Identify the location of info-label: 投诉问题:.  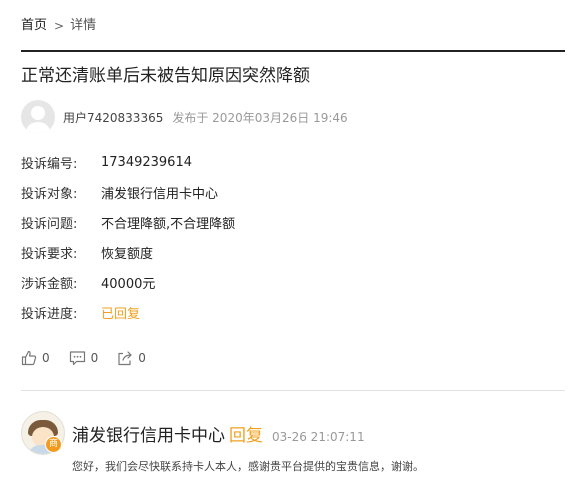
(49, 224).